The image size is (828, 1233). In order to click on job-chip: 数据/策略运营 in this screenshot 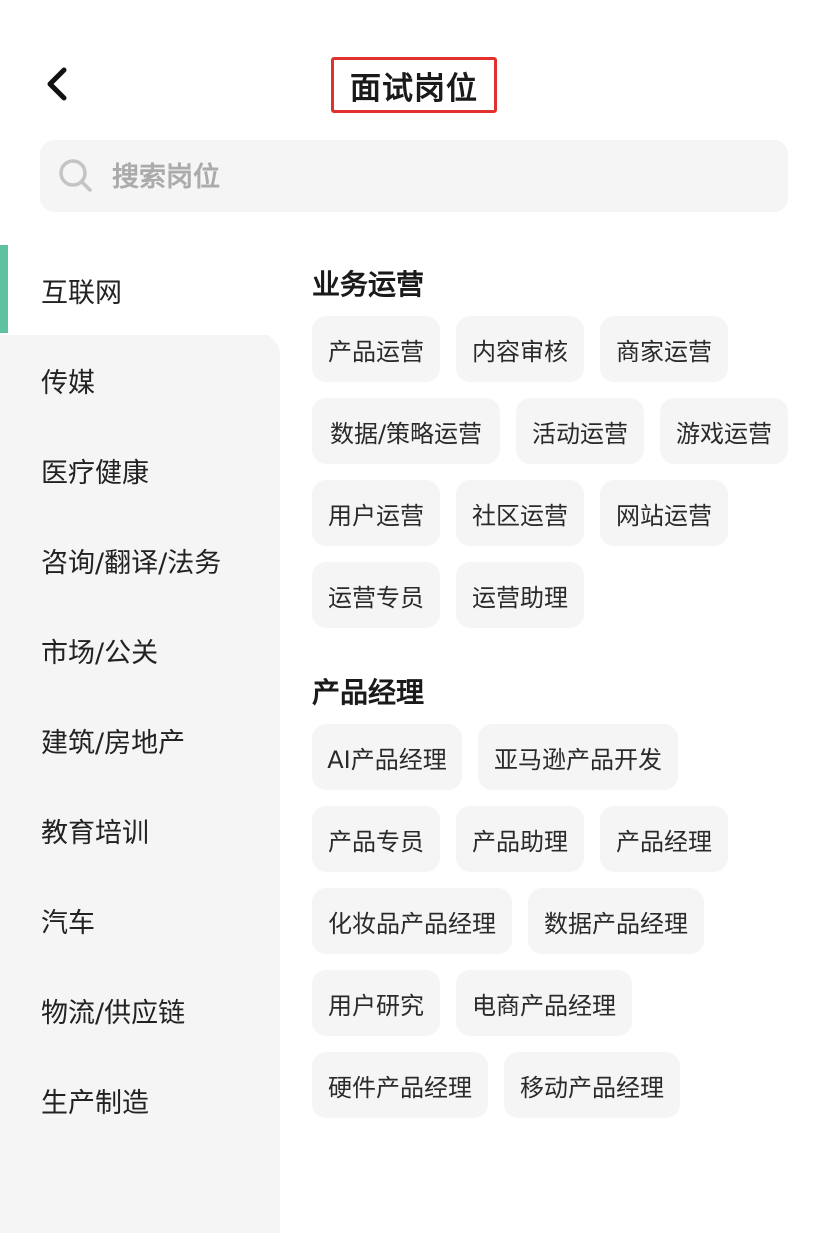, I will do `click(406, 431)`.